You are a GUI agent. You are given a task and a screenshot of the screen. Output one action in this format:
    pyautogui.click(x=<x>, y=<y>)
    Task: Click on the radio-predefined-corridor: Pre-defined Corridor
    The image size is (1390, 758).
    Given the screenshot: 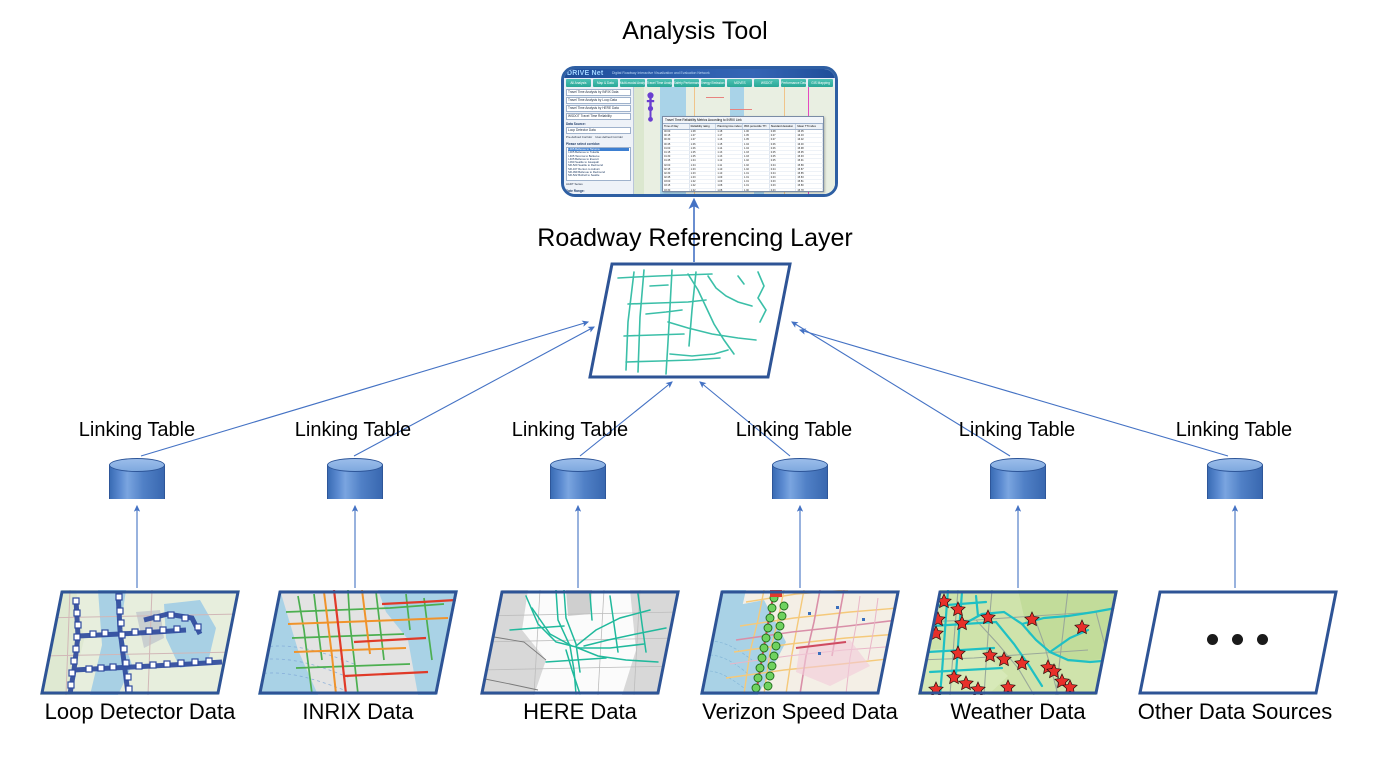 What is the action you would take?
    pyautogui.click(x=579, y=137)
    